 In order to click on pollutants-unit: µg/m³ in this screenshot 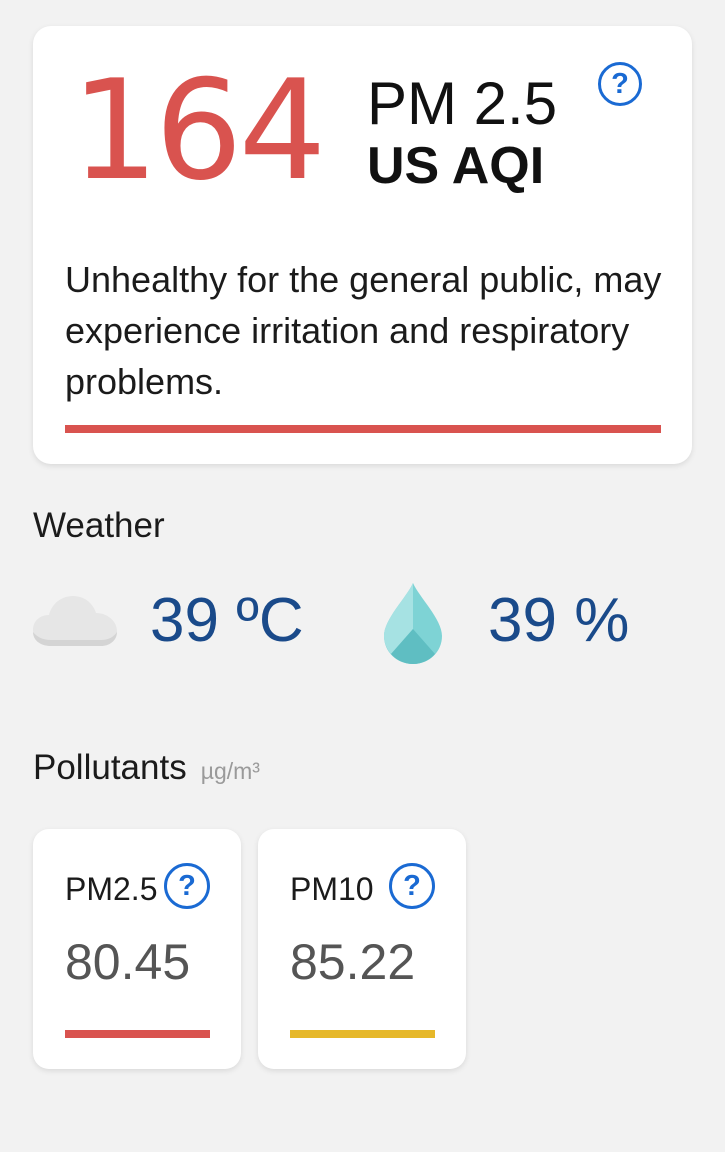, I will do `click(230, 771)`.